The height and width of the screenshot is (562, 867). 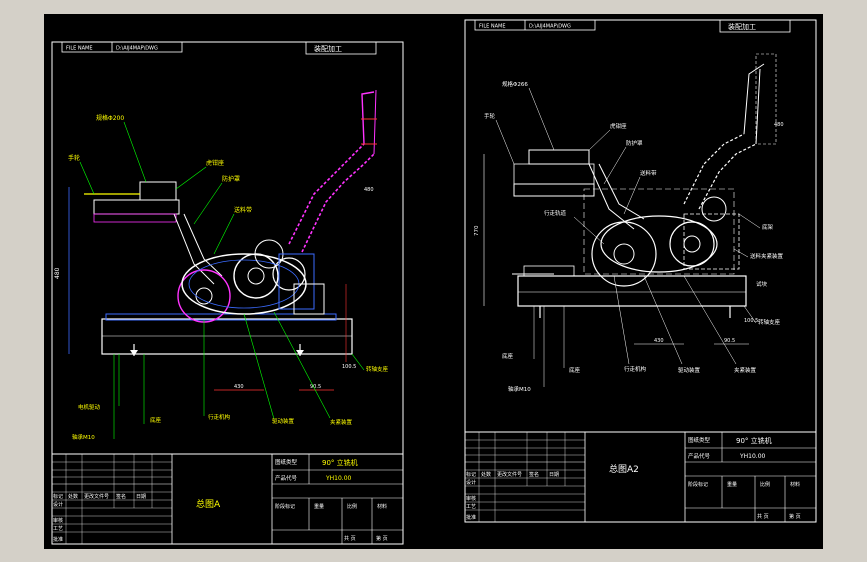 What do you see at coordinates (795, 516) in the screenshot?
I see `sheet-number-b: 第 页` at bounding box center [795, 516].